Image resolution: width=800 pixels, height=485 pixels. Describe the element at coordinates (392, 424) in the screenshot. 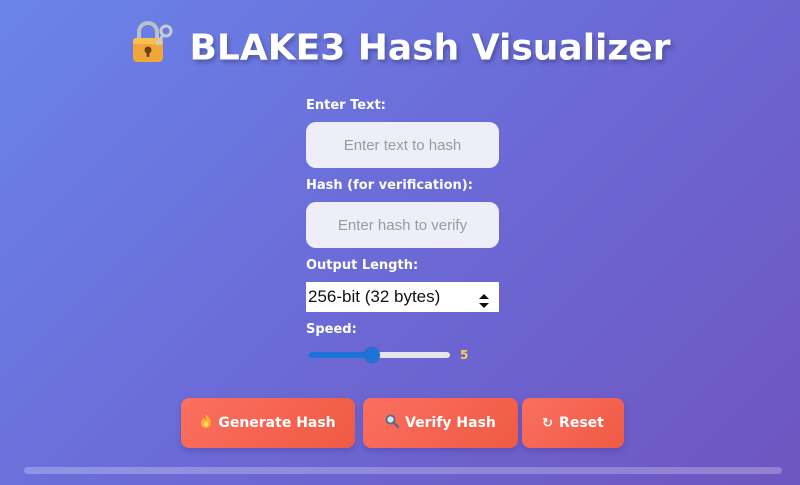

I see `magnifier-icon` at that location.